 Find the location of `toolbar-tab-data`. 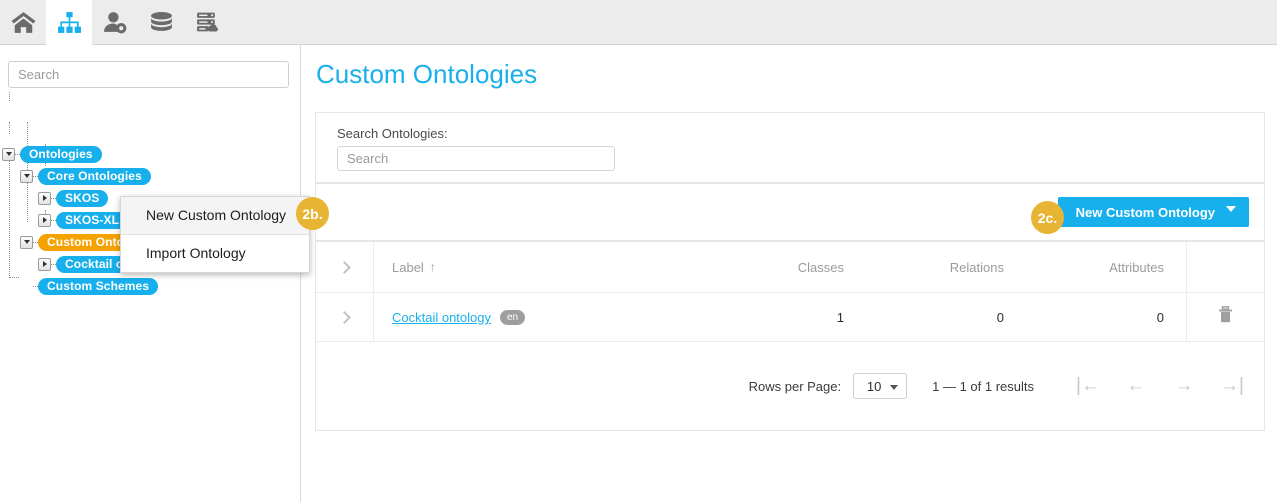

toolbar-tab-data is located at coordinates (161, 22).